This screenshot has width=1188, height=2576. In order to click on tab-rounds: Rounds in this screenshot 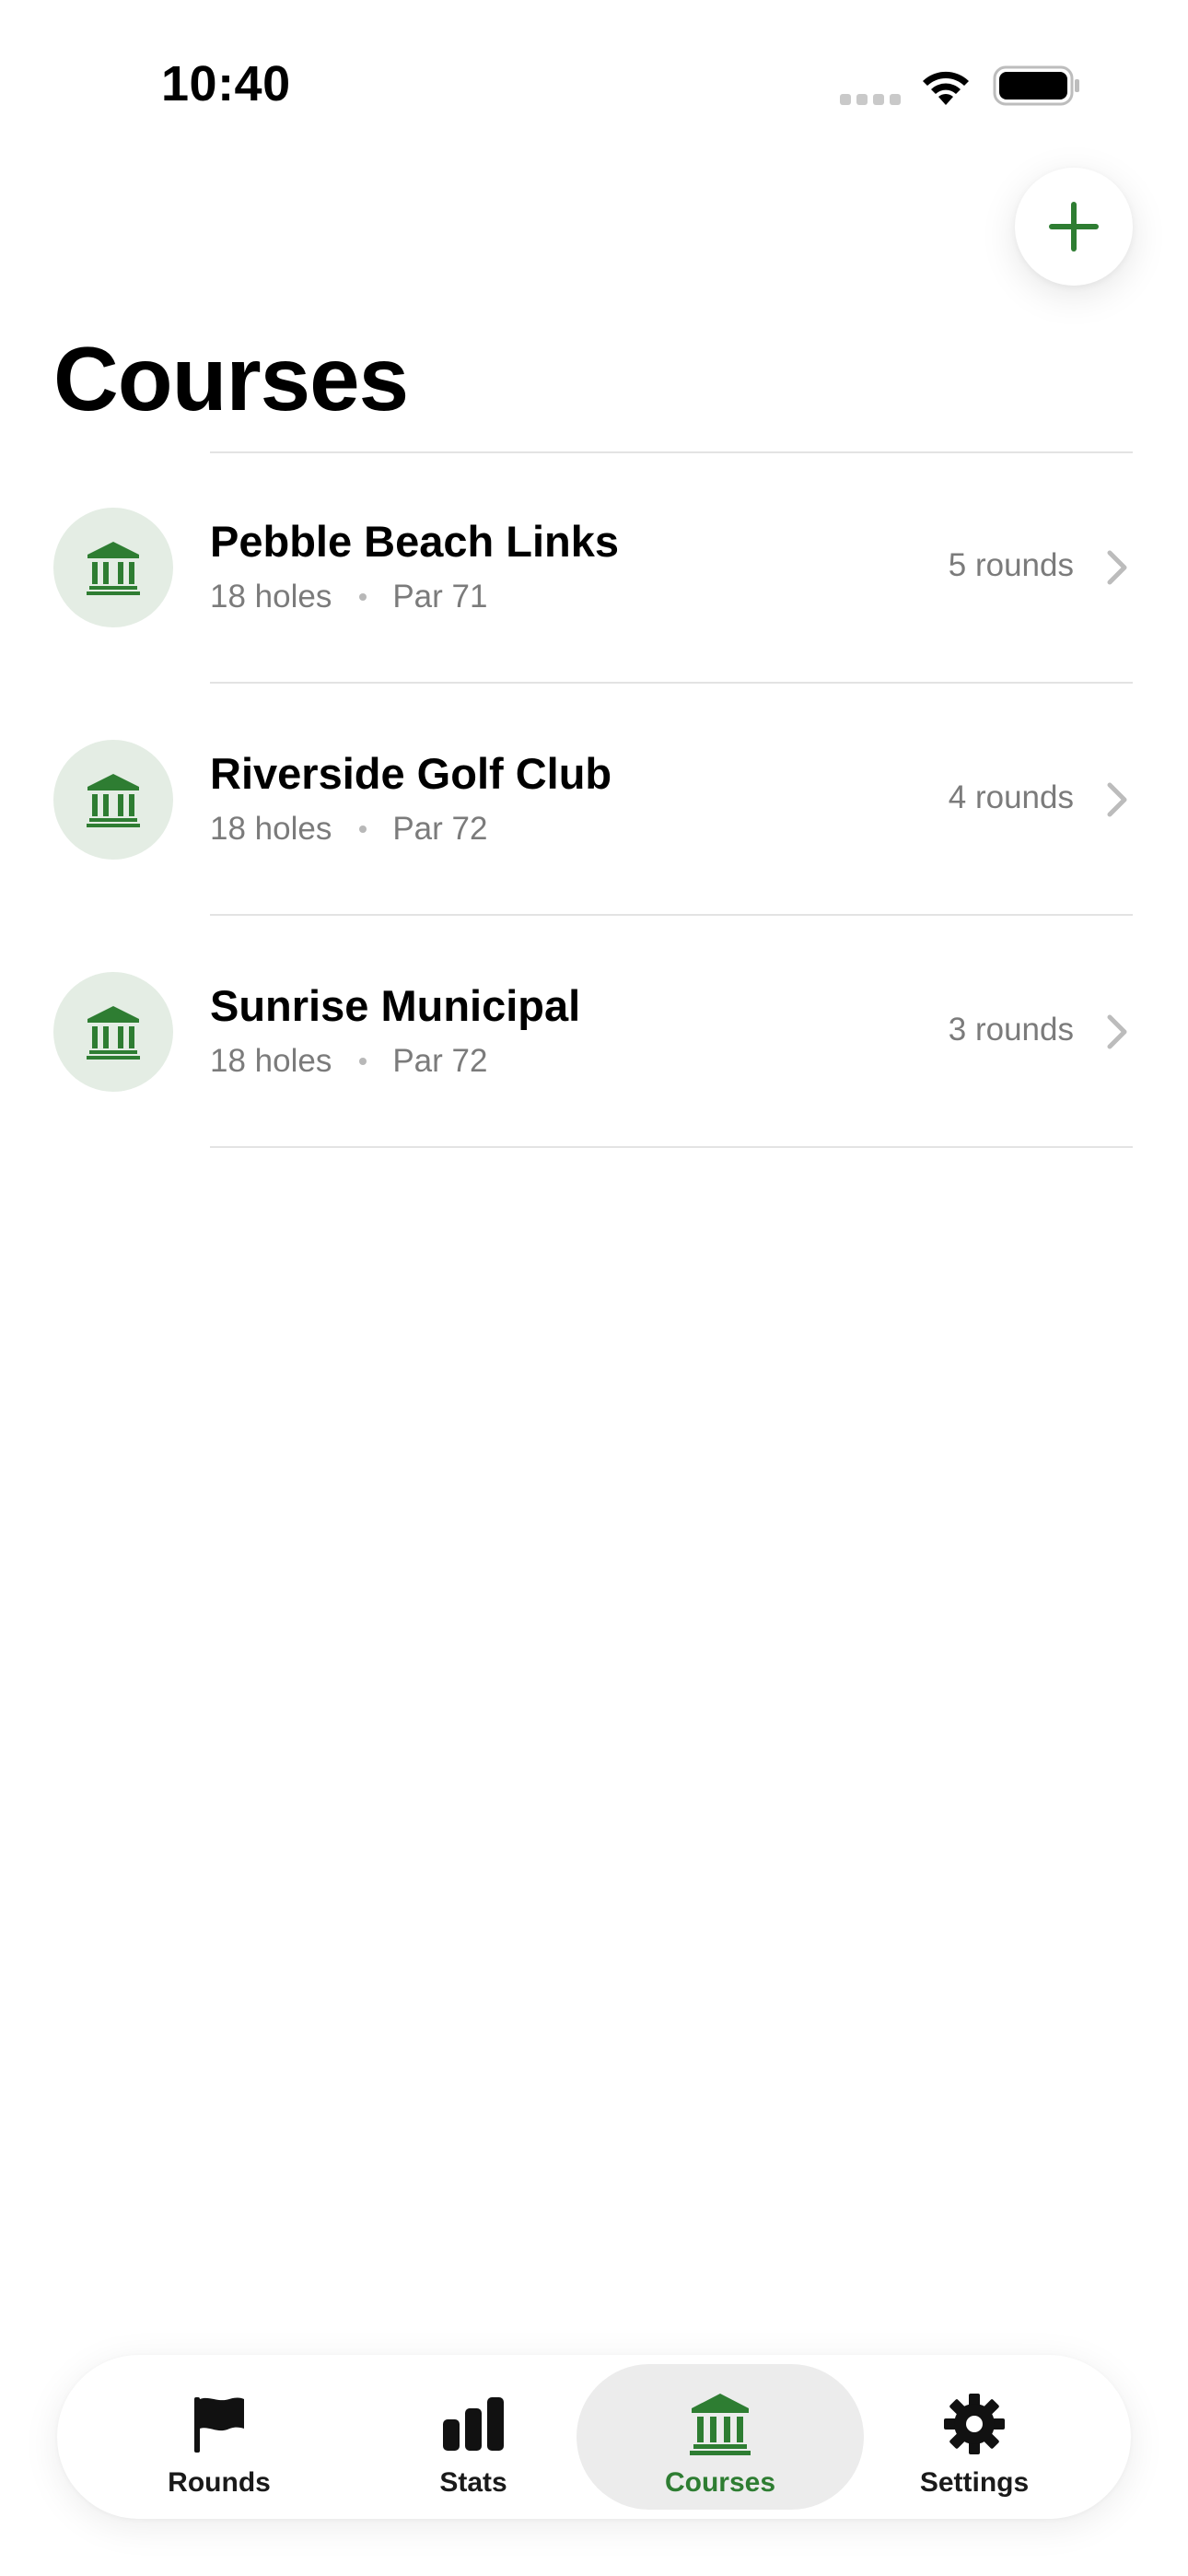, I will do `click(219, 2437)`.